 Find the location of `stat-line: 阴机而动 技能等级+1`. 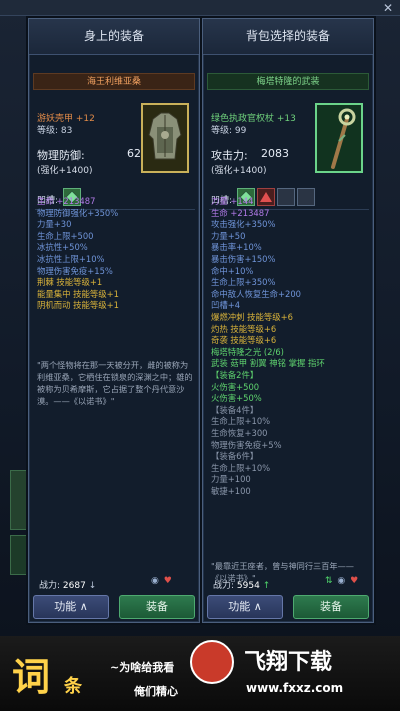

stat-line: 阴机而动 技能等级+1 is located at coordinates (78, 305).